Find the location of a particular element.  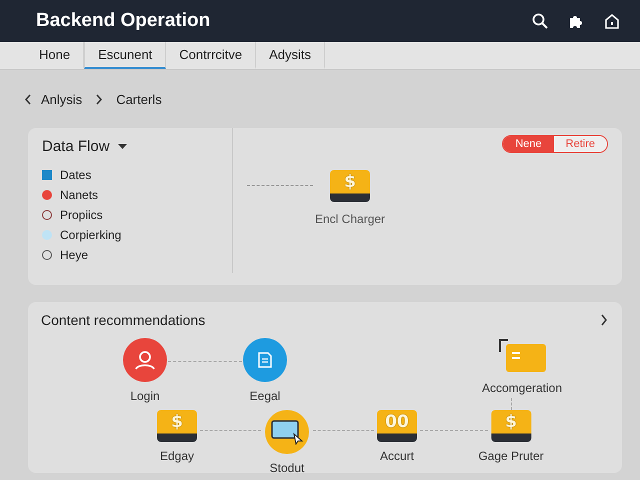

back-chevron-icon is located at coordinates (28, 99).